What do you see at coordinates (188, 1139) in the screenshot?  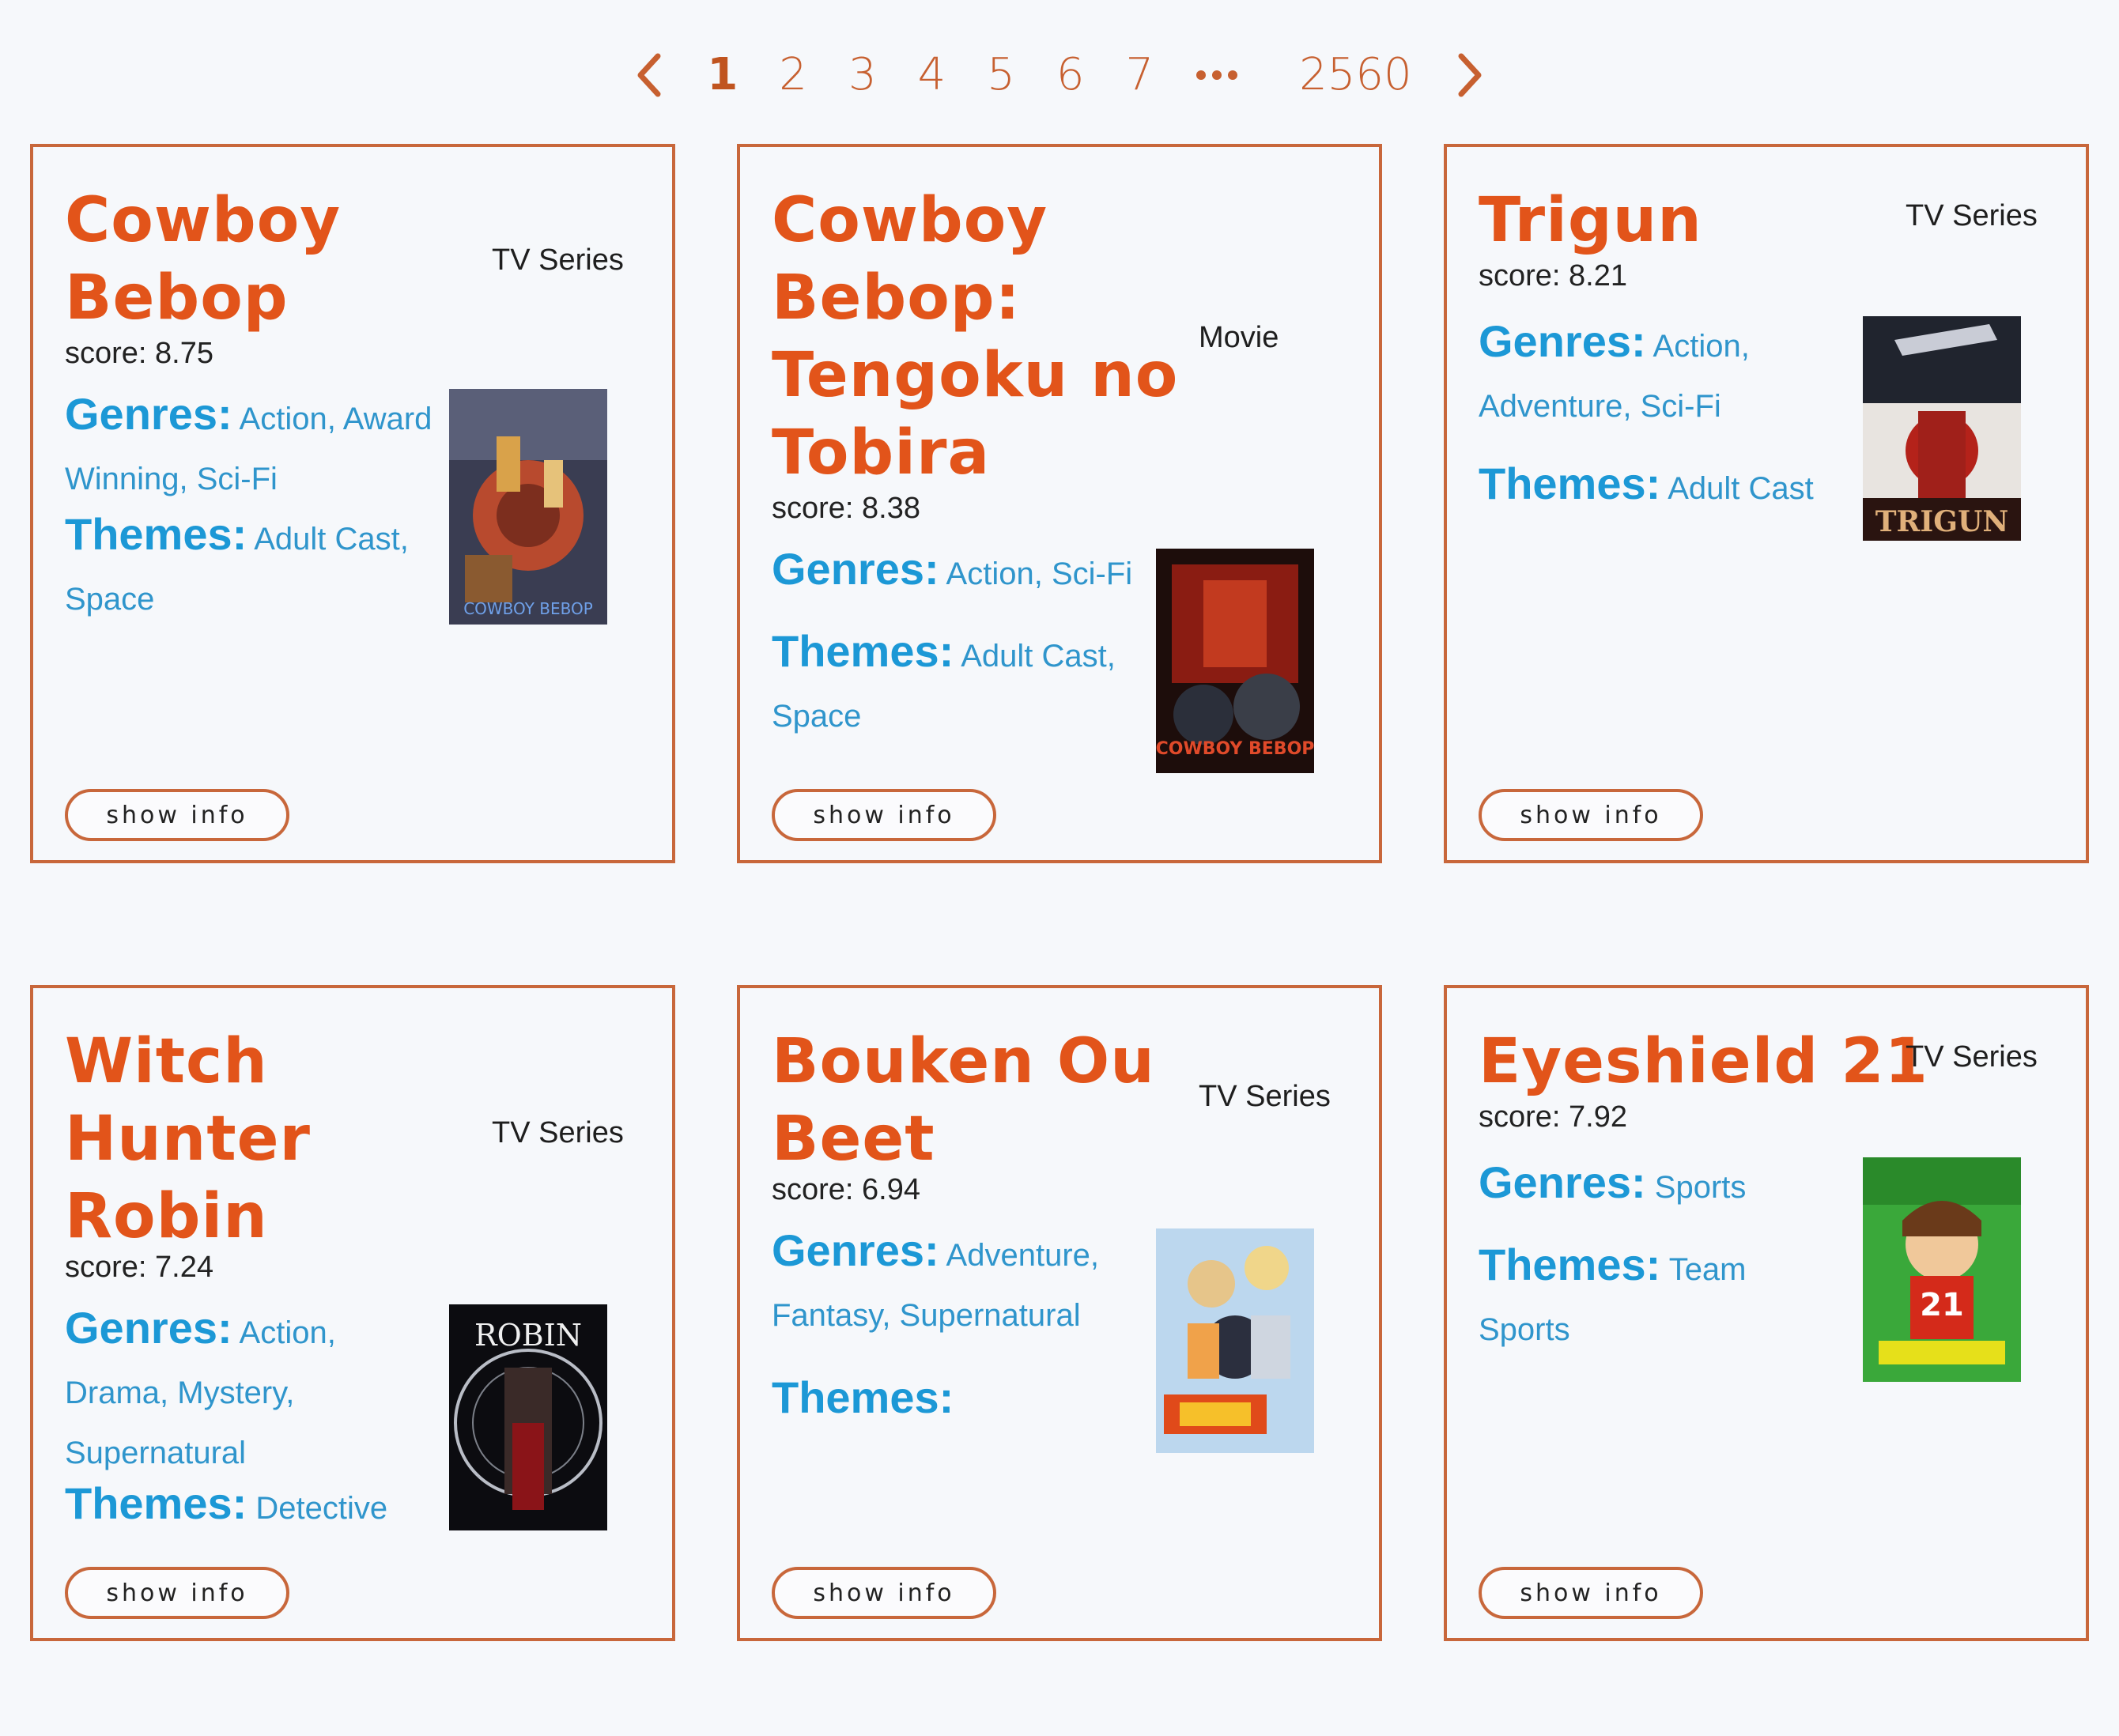 I see `anime-title: Witch Hunter Robin` at bounding box center [188, 1139].